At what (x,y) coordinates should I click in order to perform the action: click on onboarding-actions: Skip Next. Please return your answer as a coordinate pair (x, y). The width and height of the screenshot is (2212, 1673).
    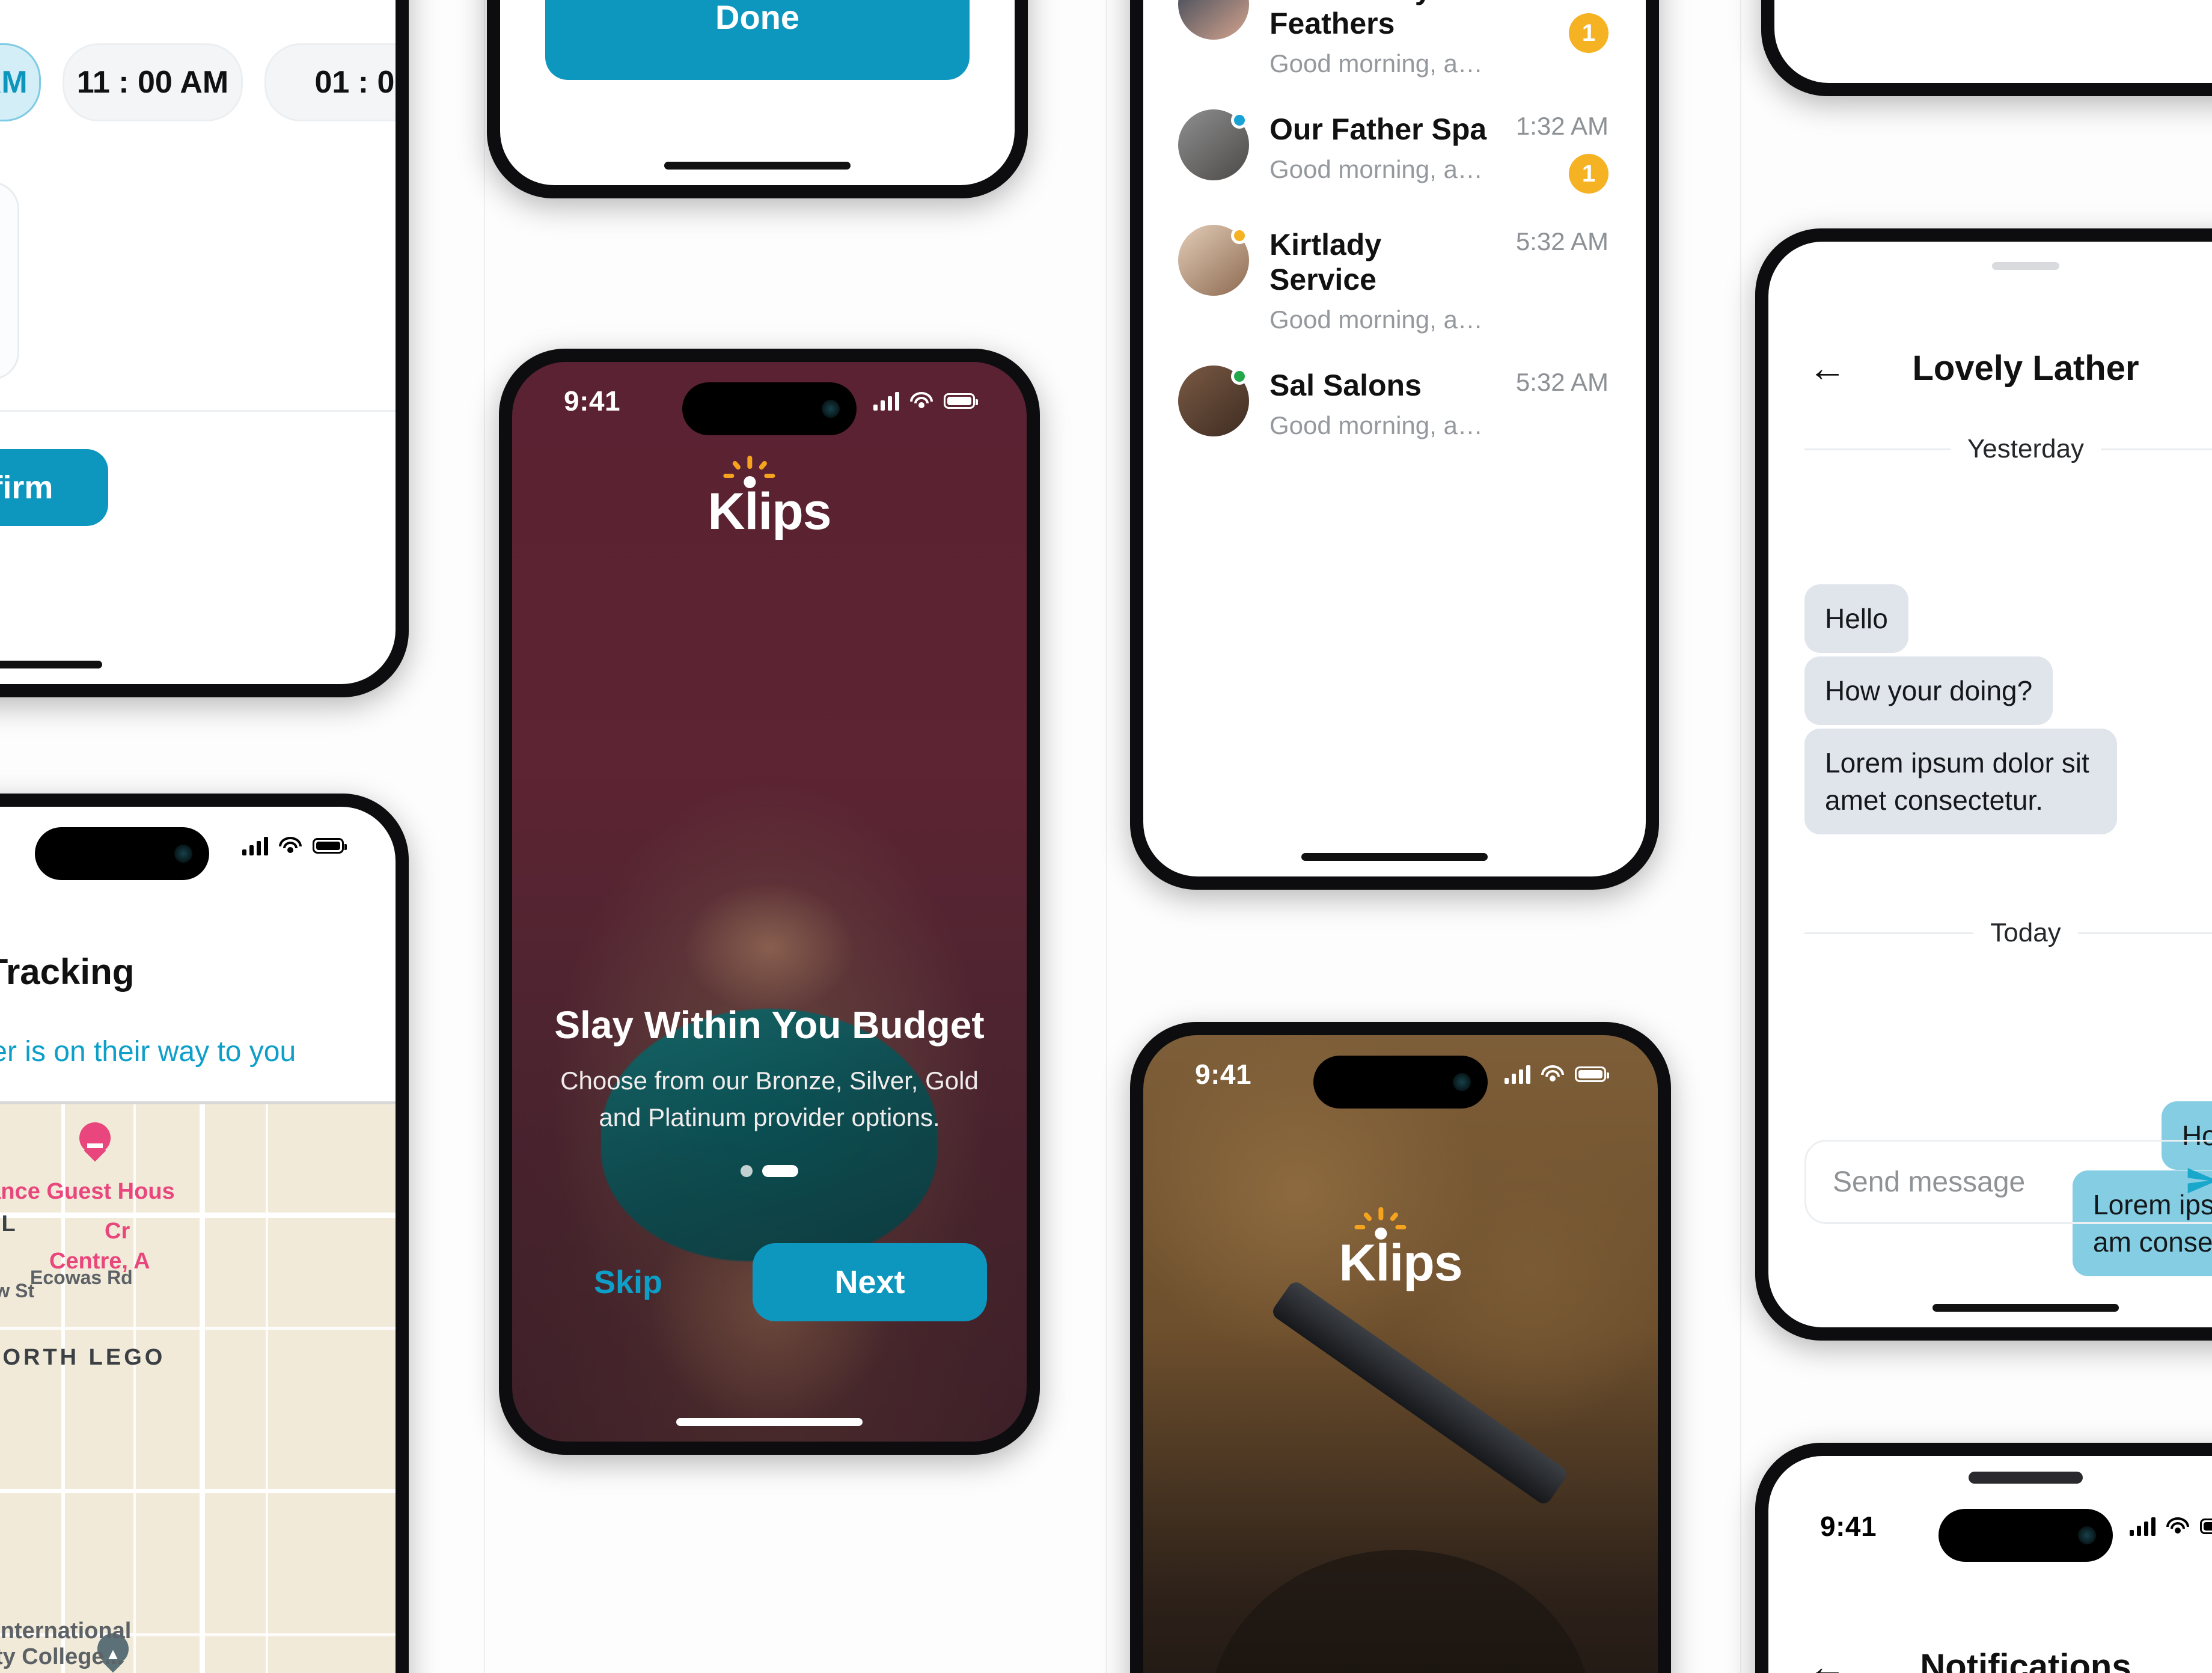
    Looking at the image, I should click on (770, 1282).